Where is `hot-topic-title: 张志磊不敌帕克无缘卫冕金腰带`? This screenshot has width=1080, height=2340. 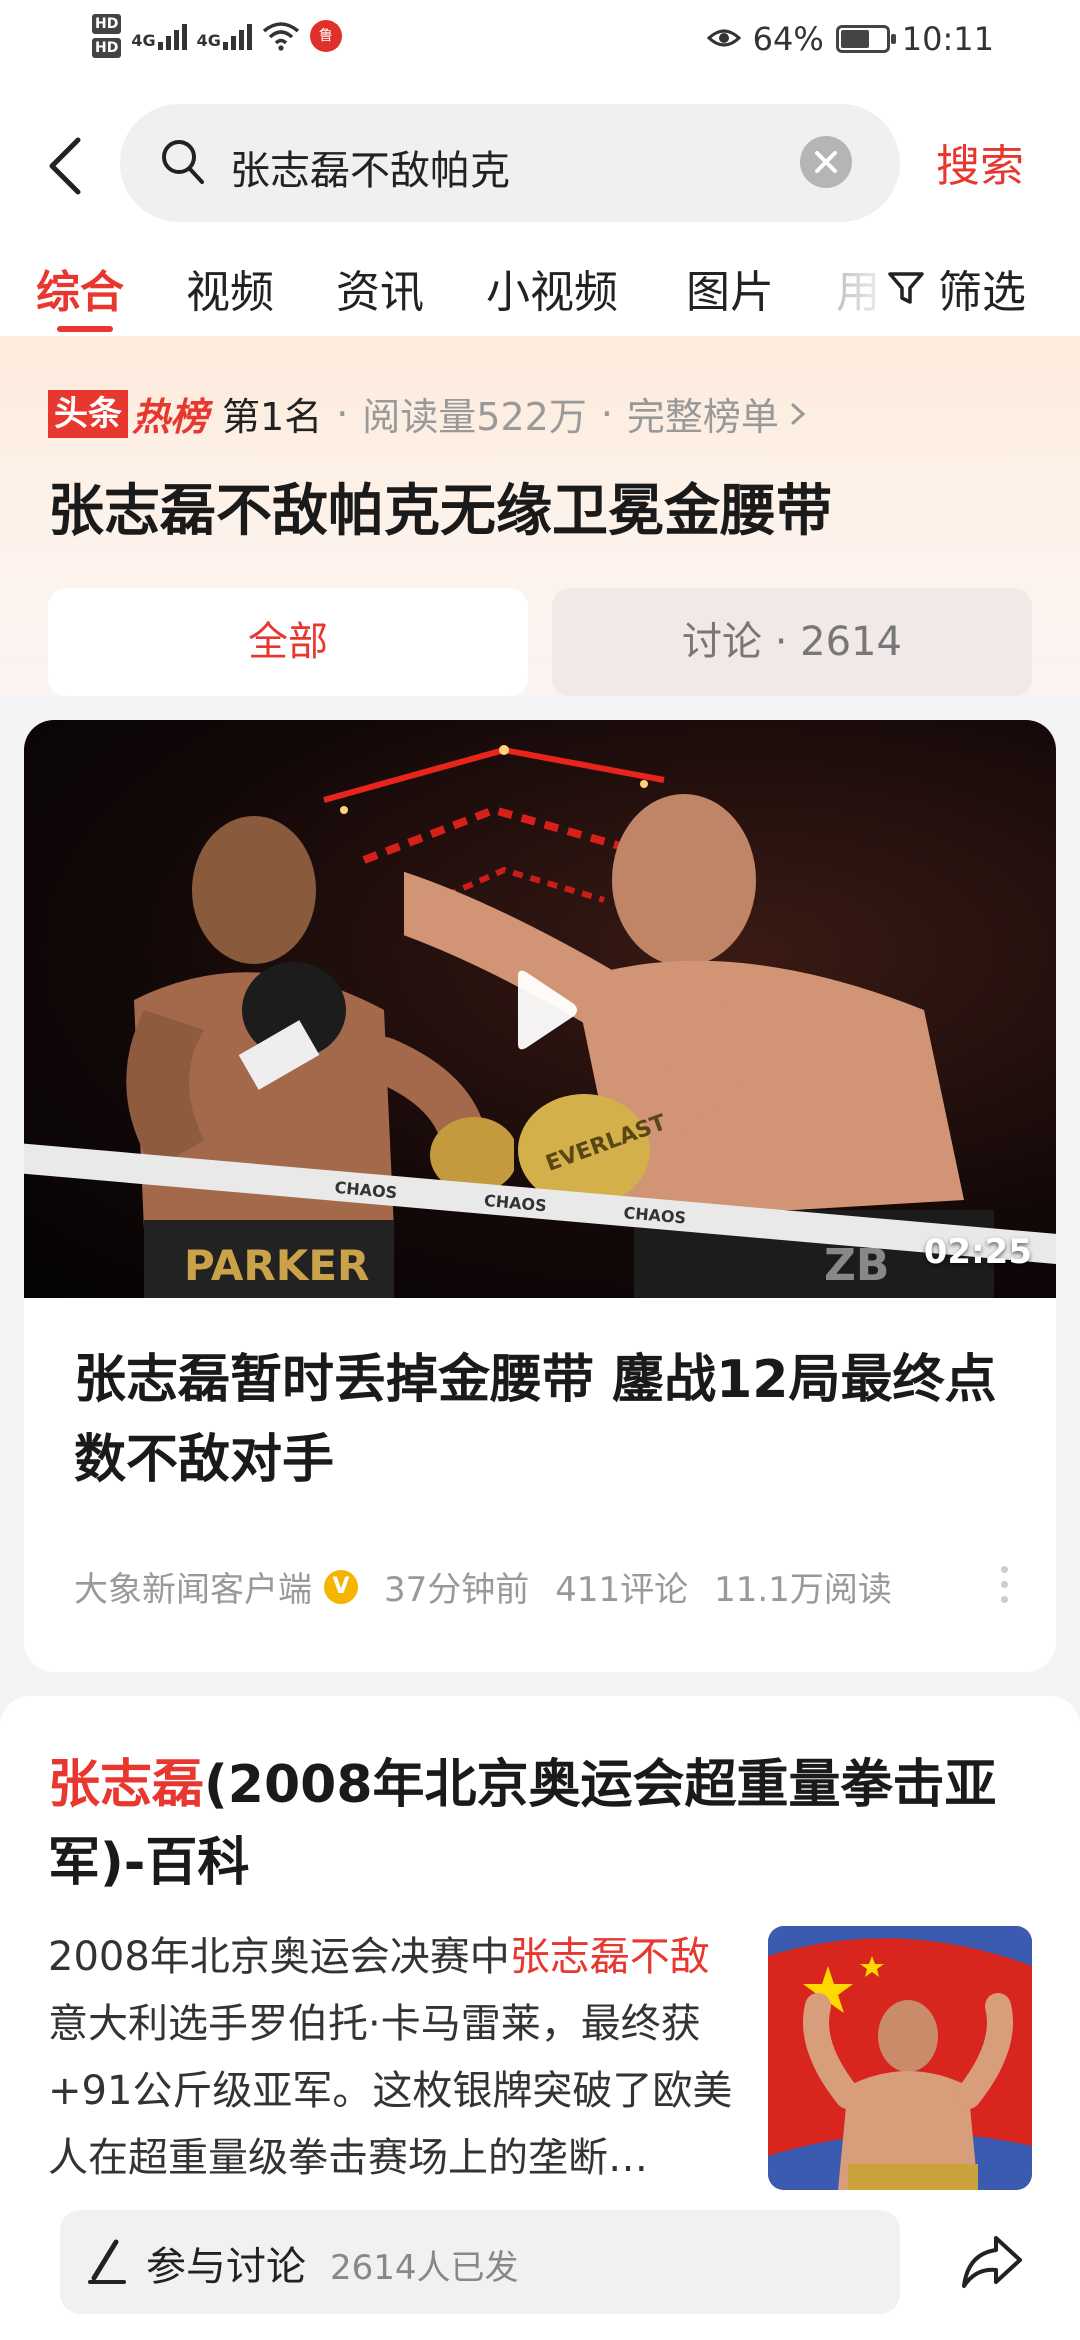 hot-topic-title: 张志磊不敌帕克无缘卫冕金腰带 is located at coordinates (440, 506).